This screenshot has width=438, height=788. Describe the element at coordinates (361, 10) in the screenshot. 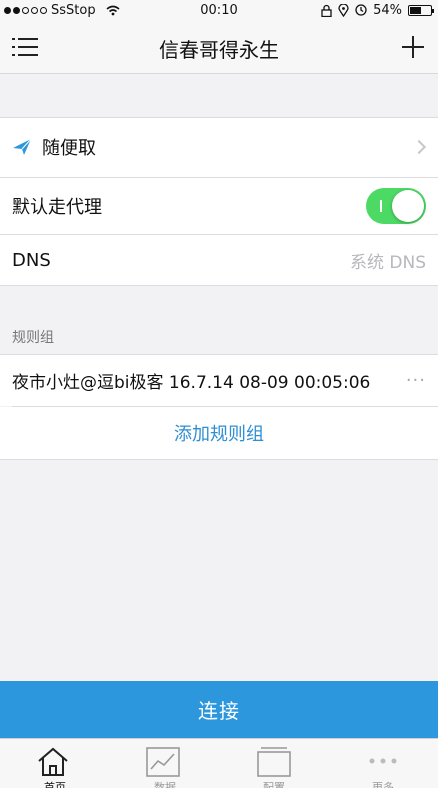

I see `alarm-icon` at that location.